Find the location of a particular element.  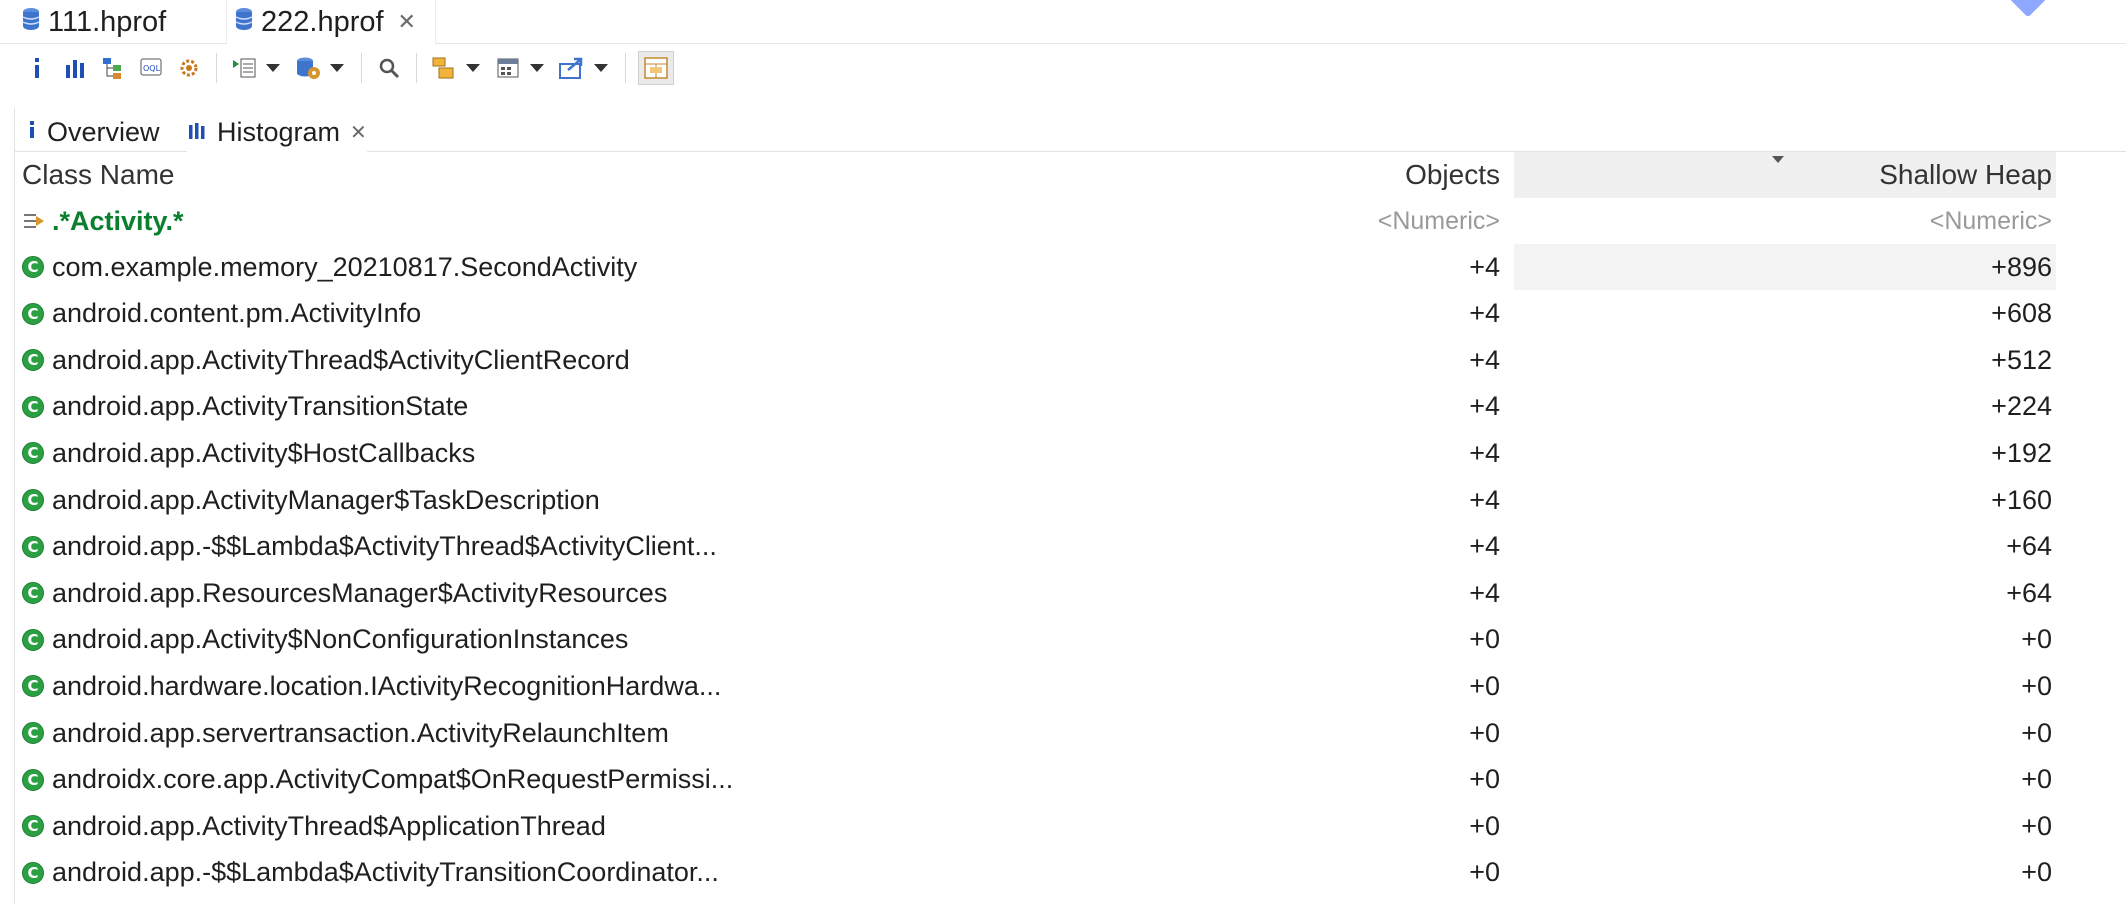

class-name-cell: Candroid.app.Activity$HostCallbacks is located at coordinates (412, 453).